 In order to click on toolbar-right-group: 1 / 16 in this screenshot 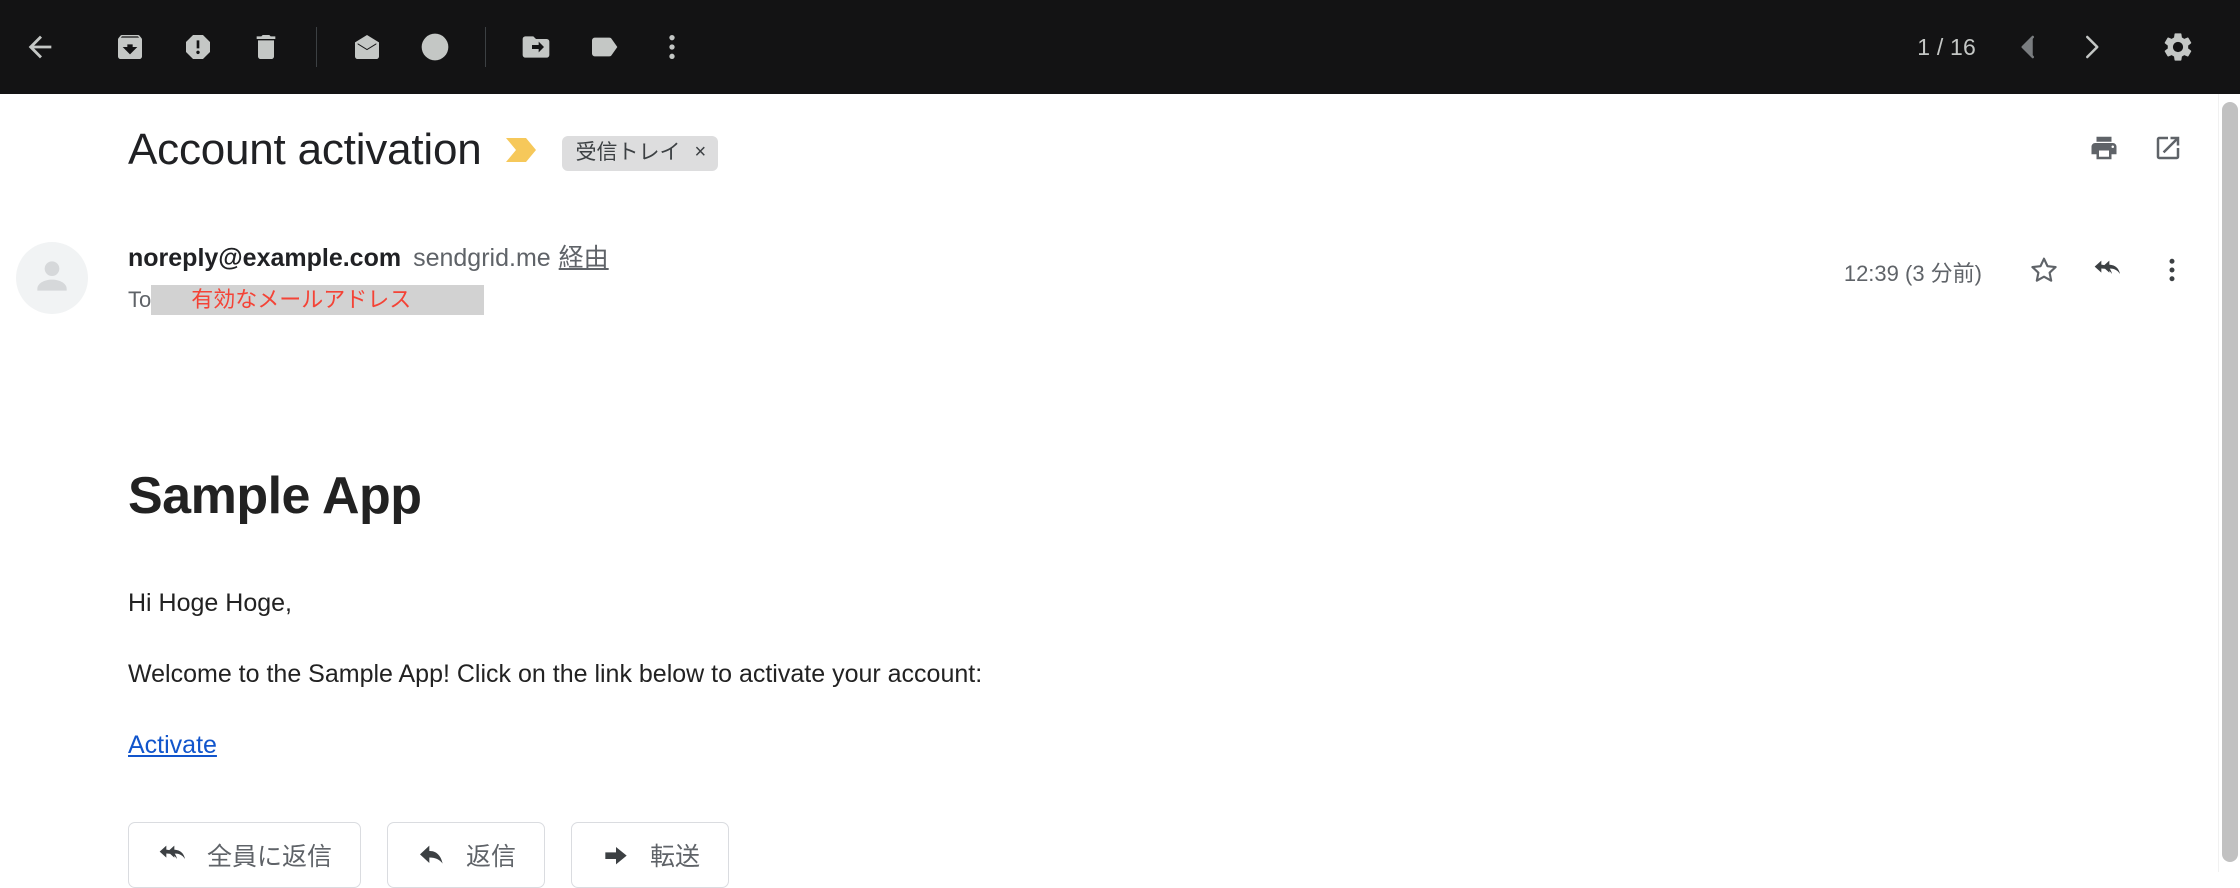, I will do `click(2078, 47)`.